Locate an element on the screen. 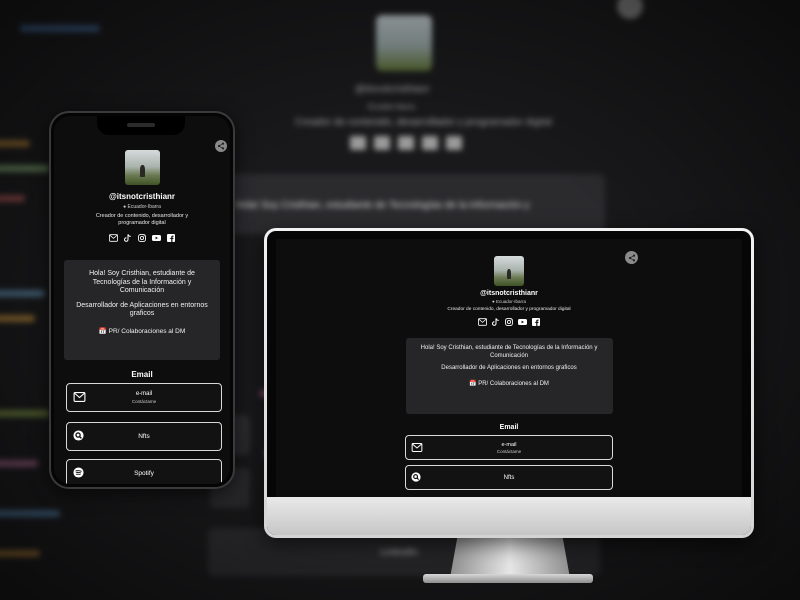  monitor-chin is located at coordinates (509, 516).